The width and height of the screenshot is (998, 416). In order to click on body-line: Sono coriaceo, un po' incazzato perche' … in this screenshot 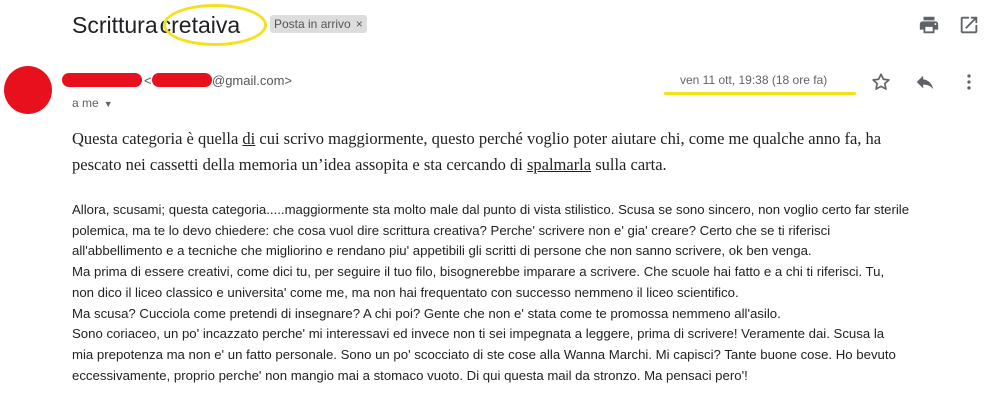, I will do `click(478, 334)`.